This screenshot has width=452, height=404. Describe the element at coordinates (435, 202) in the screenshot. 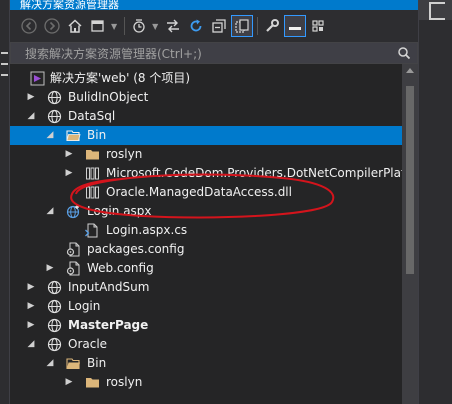

I see `adjacent-panel-edge` at that location.